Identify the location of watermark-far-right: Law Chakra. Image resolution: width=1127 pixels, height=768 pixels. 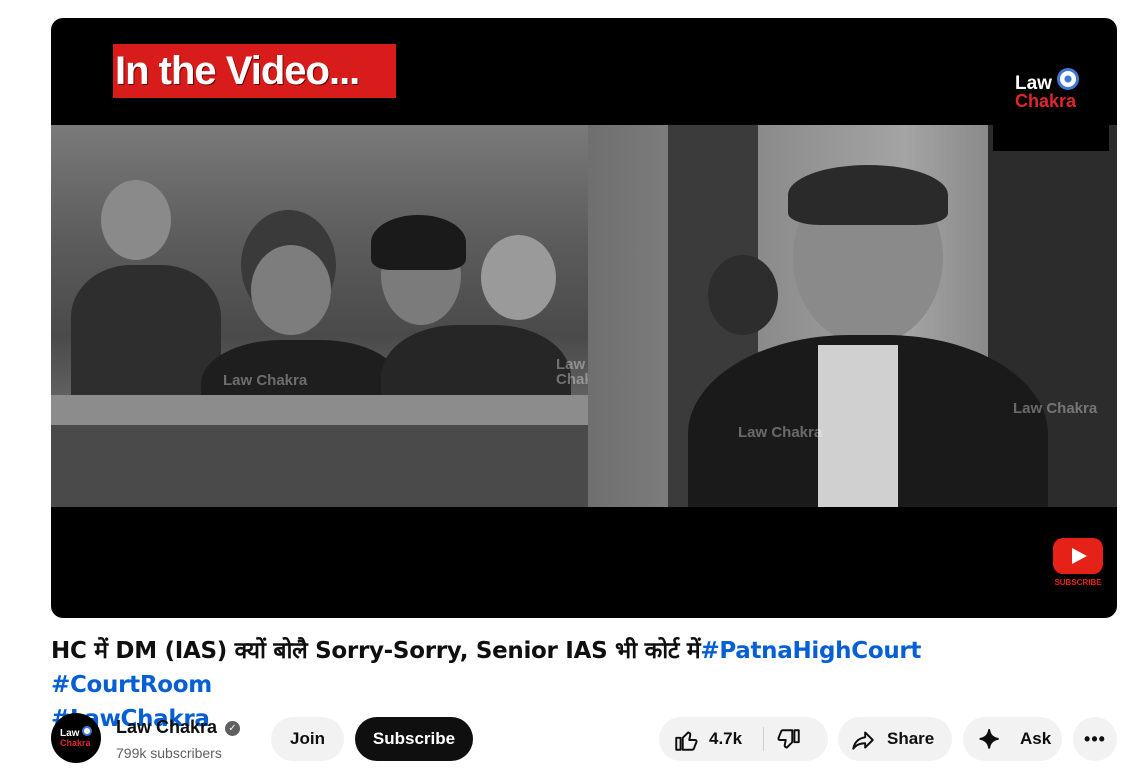
(1055, 408).